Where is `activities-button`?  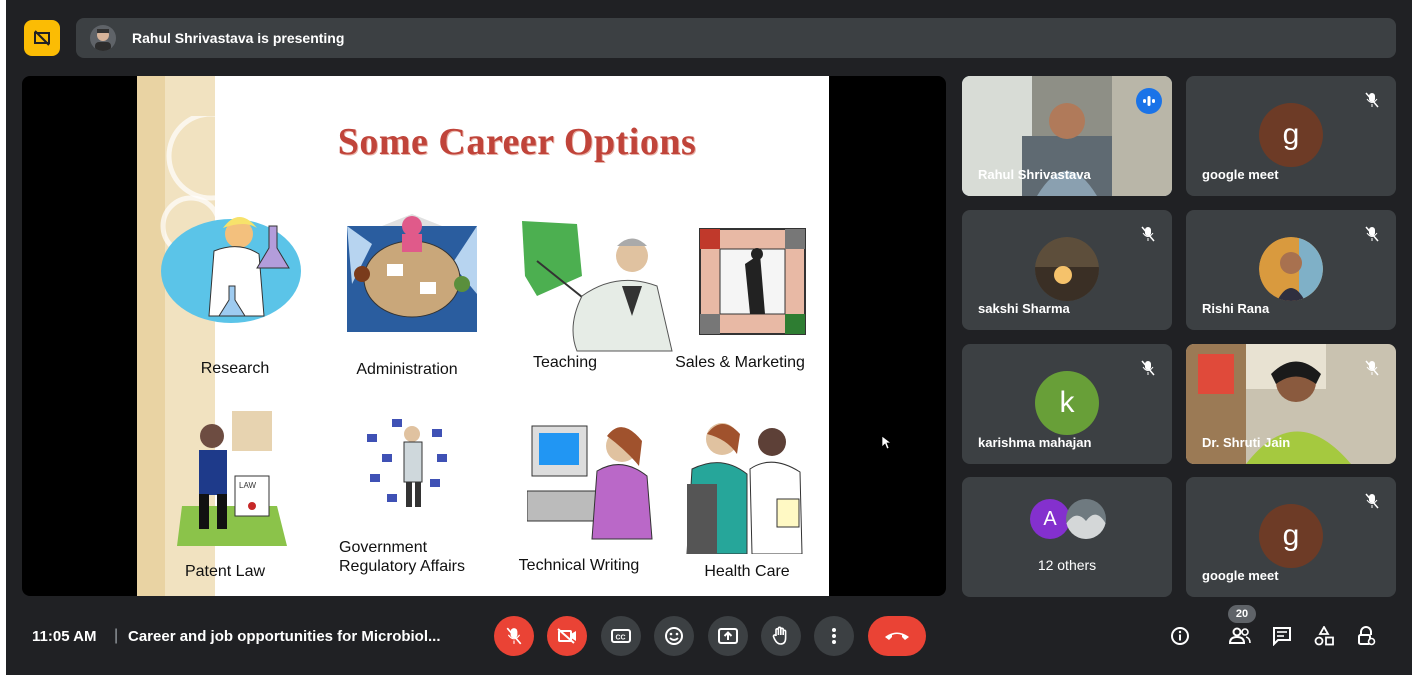
activities-button is located at coordinates (1324, 636).